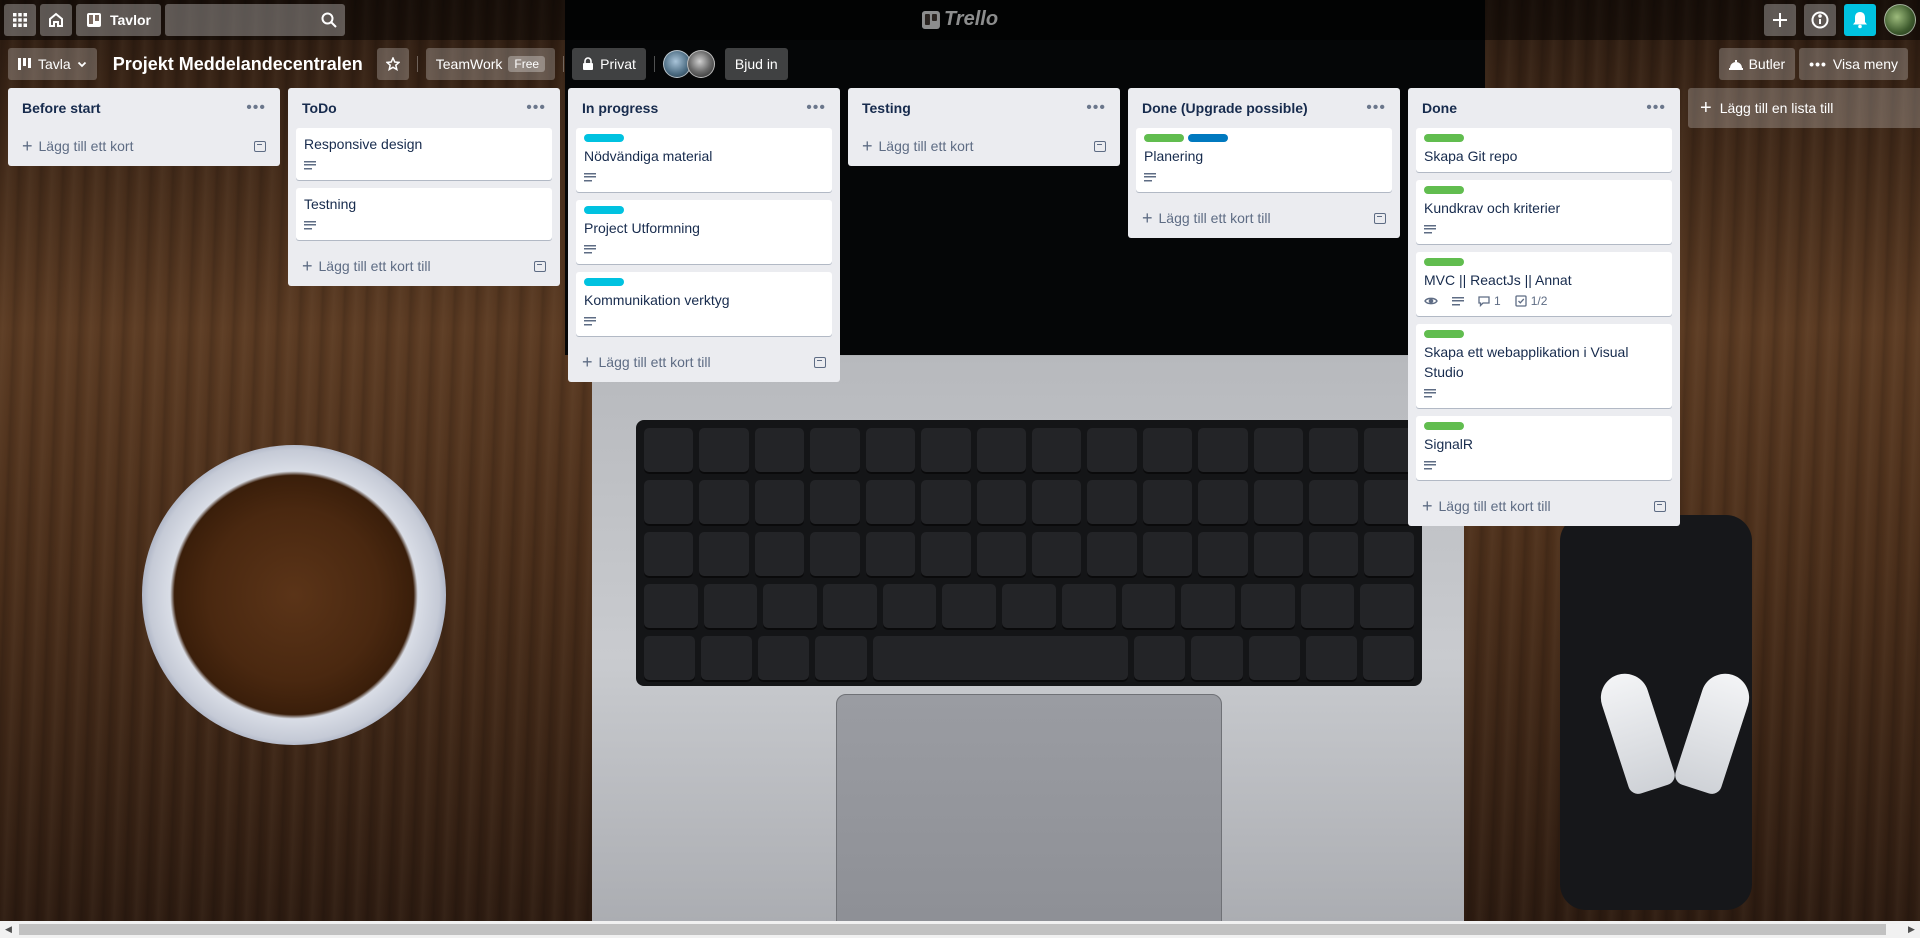  Describe the element at coordinates (1225, 108) in the screenshot. I see `list-title: Done (Upgrade possible)` at that location.